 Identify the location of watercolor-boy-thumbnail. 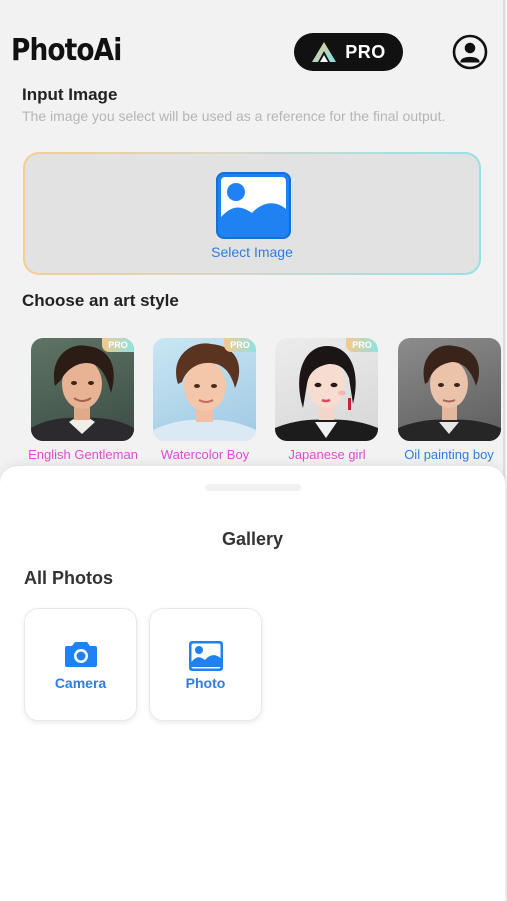
(204, 392).